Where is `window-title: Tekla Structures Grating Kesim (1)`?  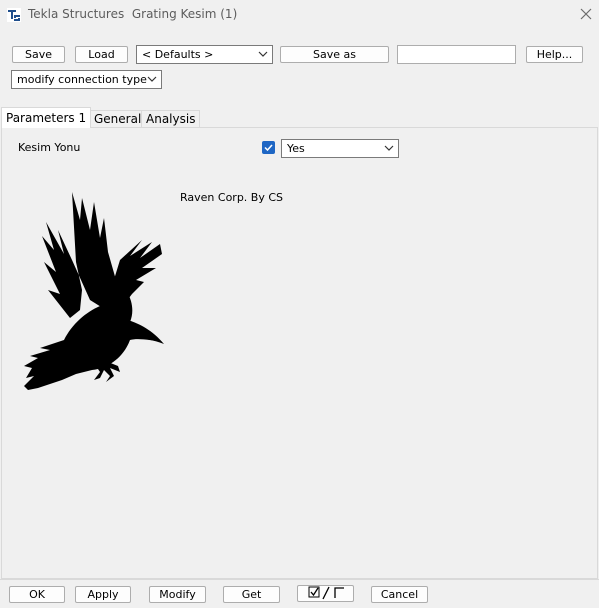
window-title: Tekla Structures Grating Kesim (1) is located at coordinates (132, 14).